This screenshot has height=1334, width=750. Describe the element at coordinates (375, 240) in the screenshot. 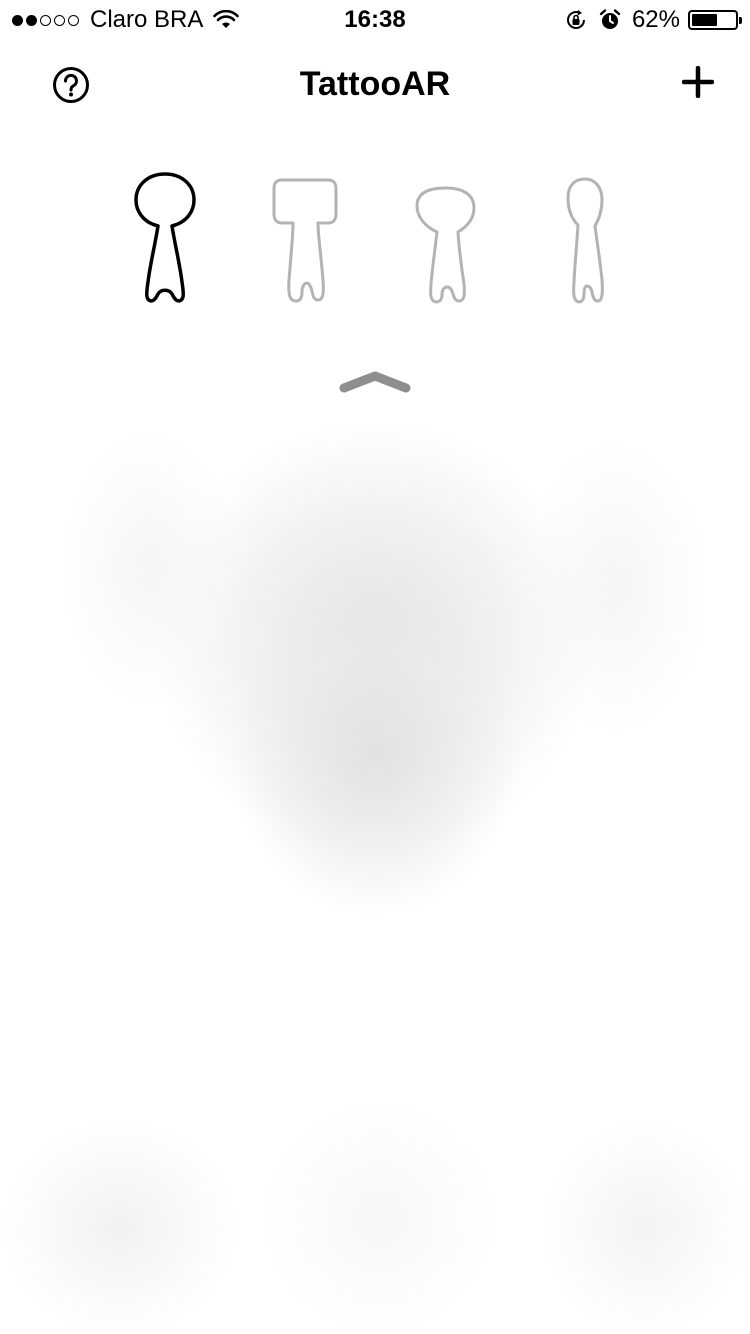

I see `body-part-selector` at that location.